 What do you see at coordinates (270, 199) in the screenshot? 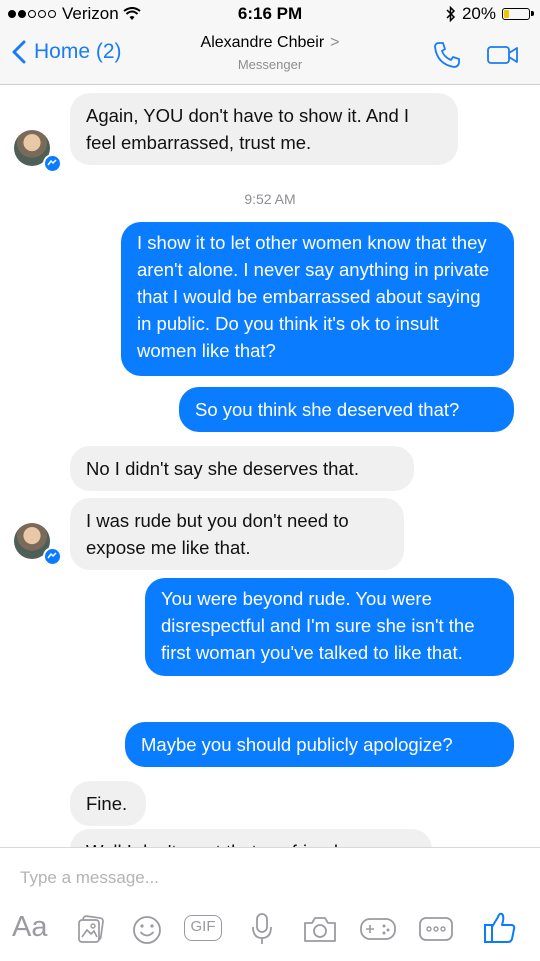
I see `message-timestamp: 9:52 AM` at bounding box center [270, 199].